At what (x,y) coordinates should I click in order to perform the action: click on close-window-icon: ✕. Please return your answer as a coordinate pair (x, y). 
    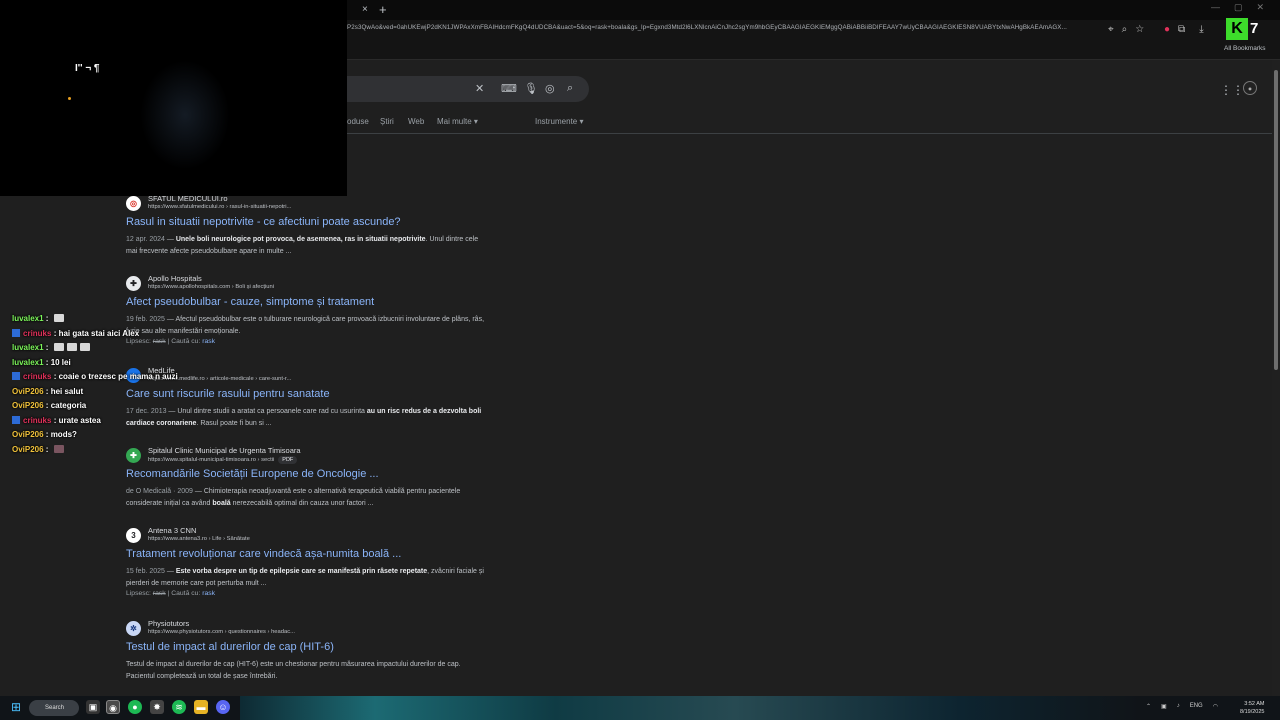
    Looking at the image, I should click on (1260, 7).